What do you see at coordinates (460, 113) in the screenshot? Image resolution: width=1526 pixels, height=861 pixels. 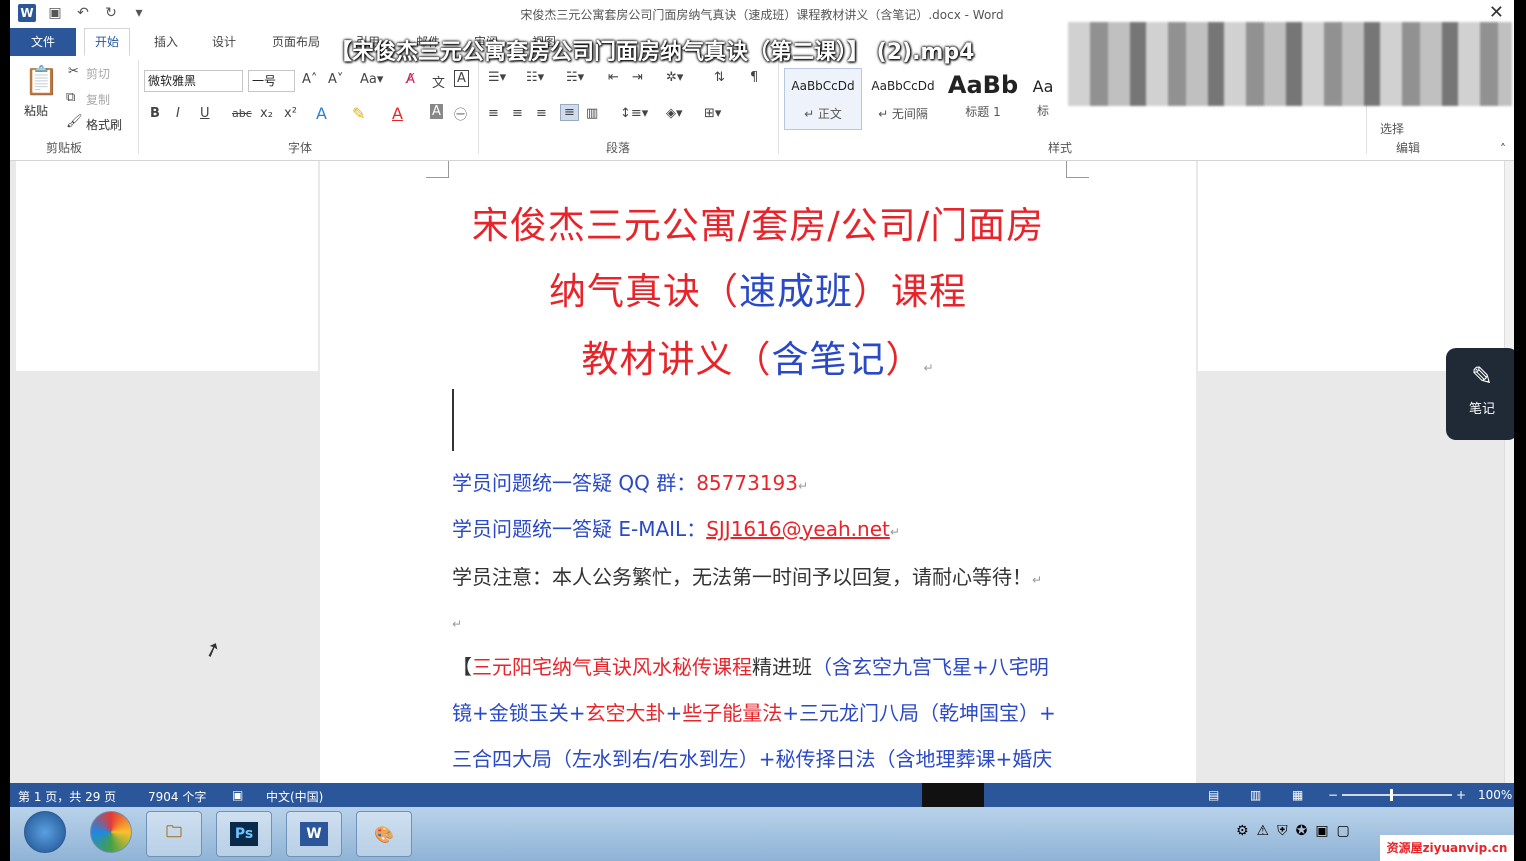 I see `enclose-char-icon: ㊀` at bounding box center [460, 113].